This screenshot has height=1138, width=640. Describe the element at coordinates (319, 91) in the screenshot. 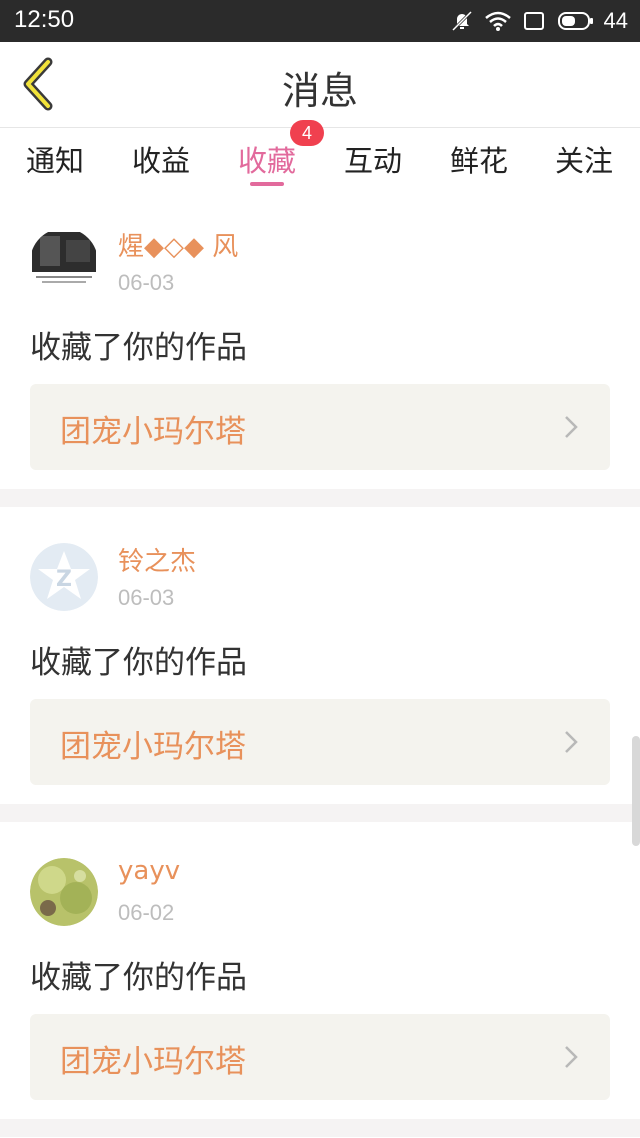

I see `page-title: 消息` at that location.